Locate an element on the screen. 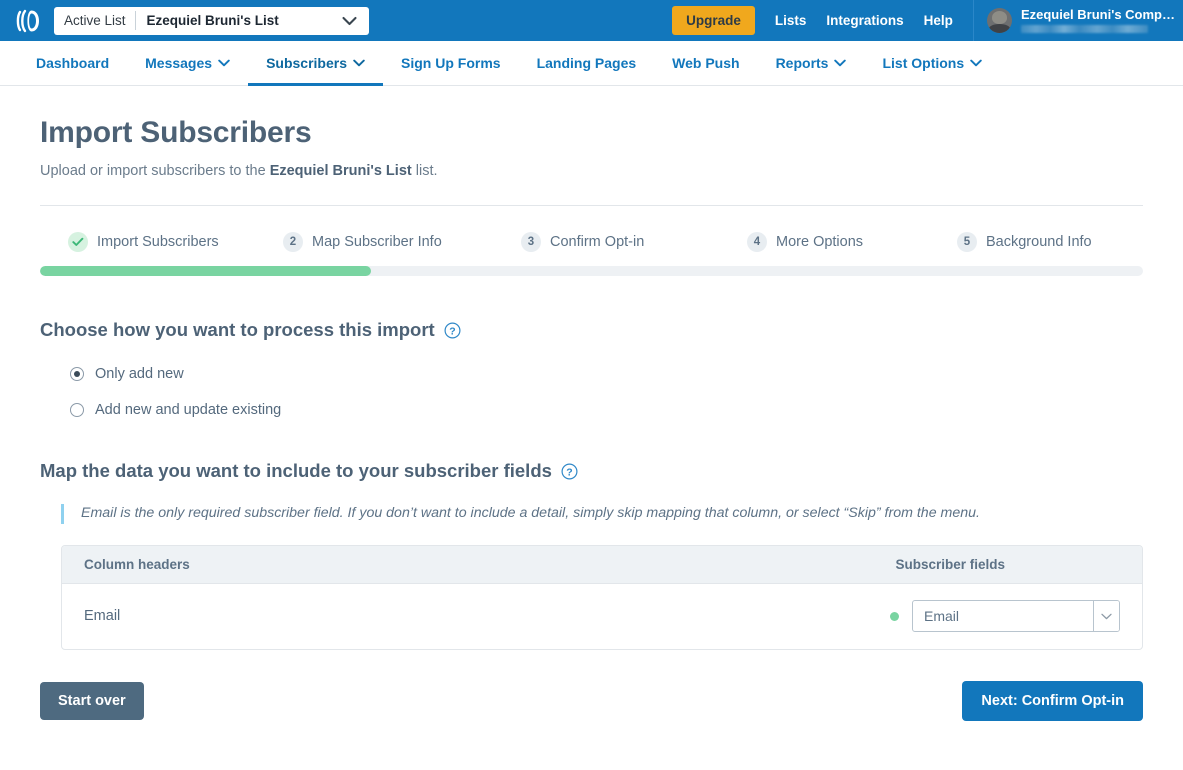 This screenshot has height=770, width=1183. avatar is located at coordinates (999, 20).